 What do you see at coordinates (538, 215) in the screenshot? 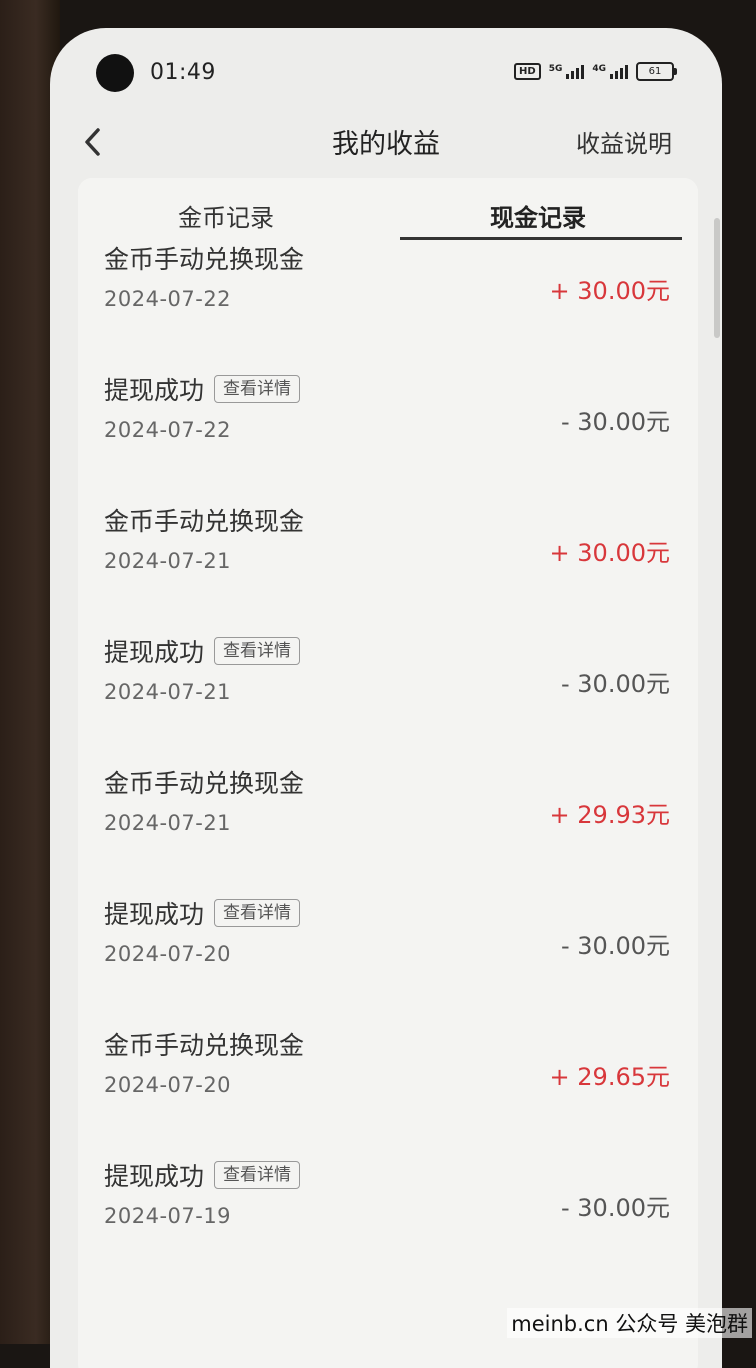
I see `tab-cash-records: 现金记录` at bounding box center [538, 215].